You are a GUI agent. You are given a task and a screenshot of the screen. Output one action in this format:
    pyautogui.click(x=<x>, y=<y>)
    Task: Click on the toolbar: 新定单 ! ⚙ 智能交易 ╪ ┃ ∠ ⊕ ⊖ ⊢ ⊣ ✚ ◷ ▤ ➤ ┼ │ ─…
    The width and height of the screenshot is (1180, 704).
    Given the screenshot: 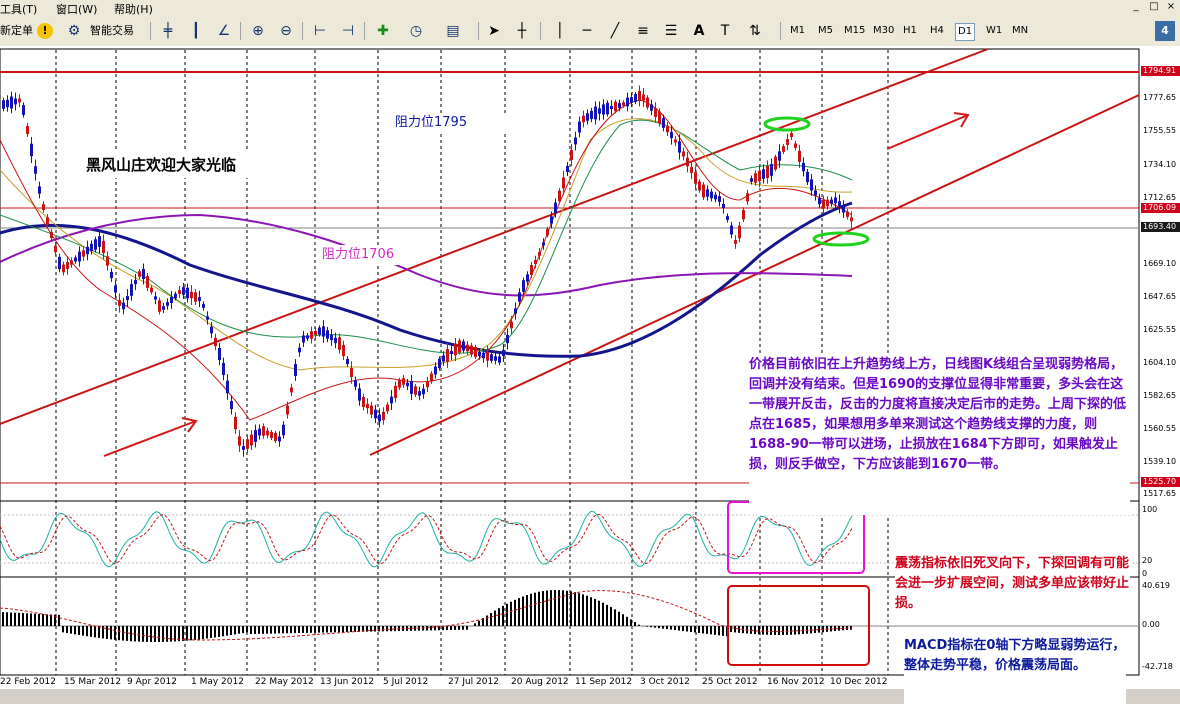 What is the action you would take?
    pyautogui.click(x=590, y=31)
    